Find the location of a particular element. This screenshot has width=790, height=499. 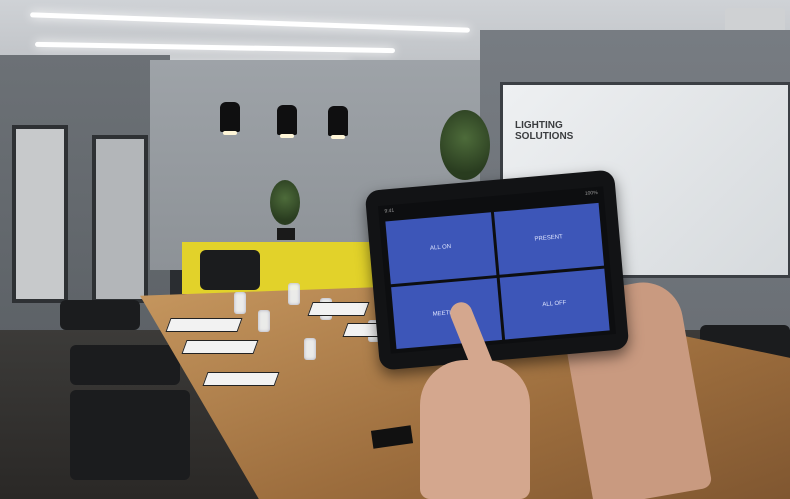

whiteboard-logo: LIGHTING SOLUTIONS is located at coordinates (544, 131).